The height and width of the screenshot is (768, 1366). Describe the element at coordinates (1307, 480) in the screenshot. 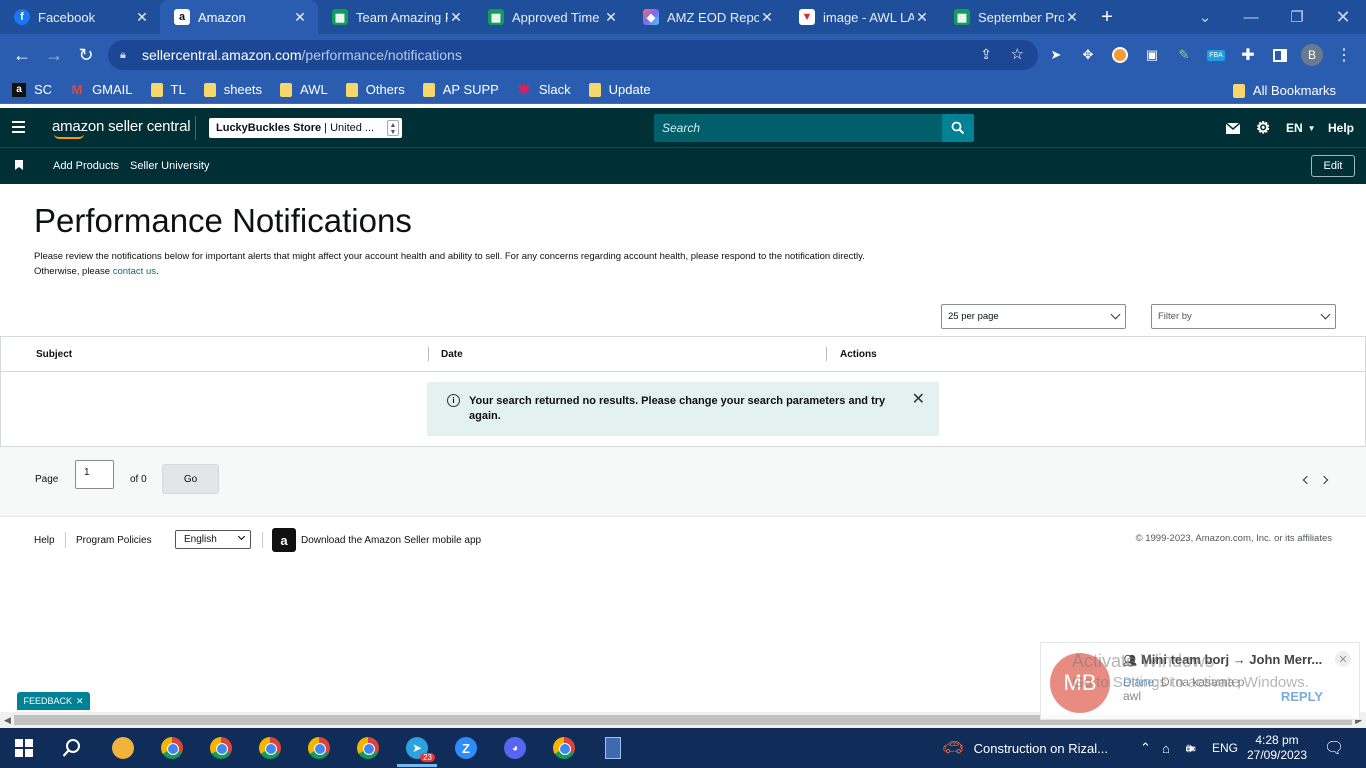

I see `chevron-left-icon` at that location.